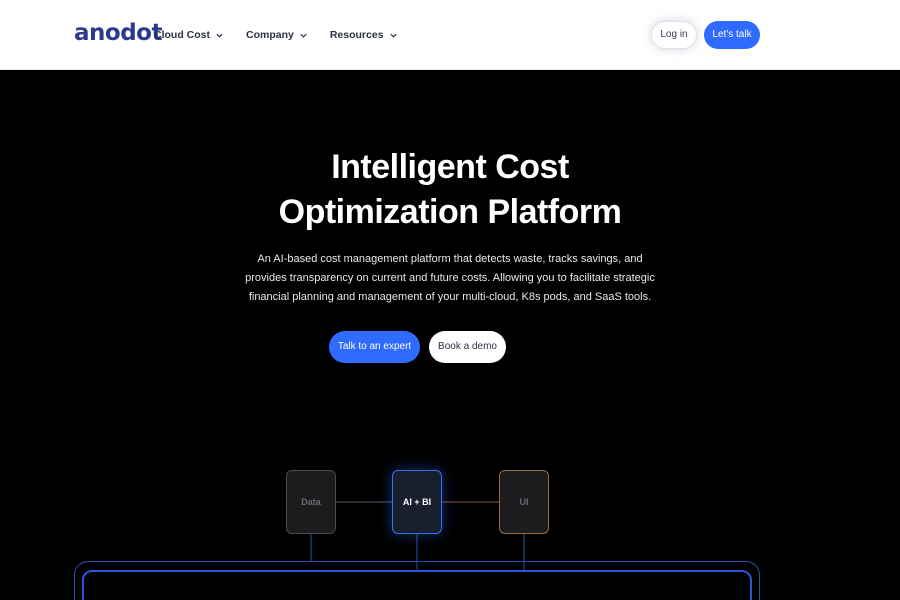 The image size is (900, 600). Describe the element at coordinates (732, 35) in the screenshot. I see `lets-talk-button: Let's talk` at that location.